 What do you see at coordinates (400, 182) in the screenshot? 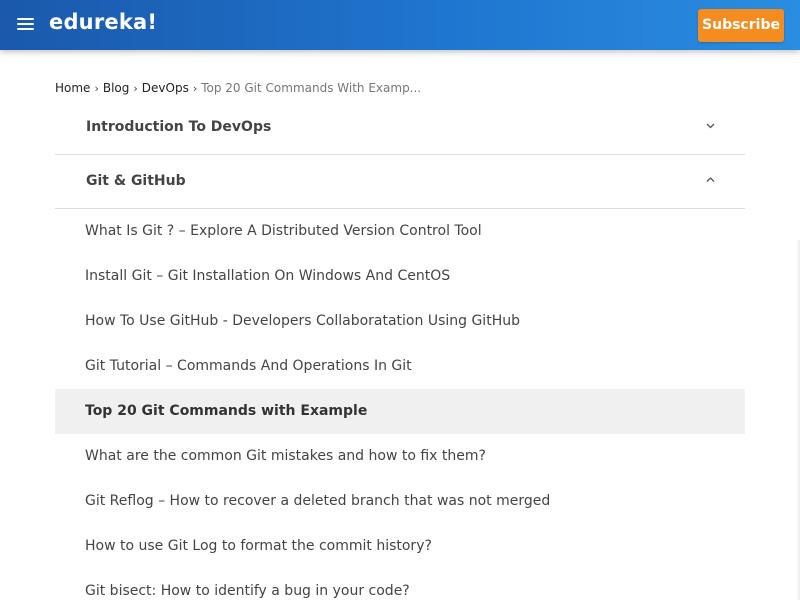
I see `accordion-header-git-github: Git & GitHub` at bounding box center [400, 182].